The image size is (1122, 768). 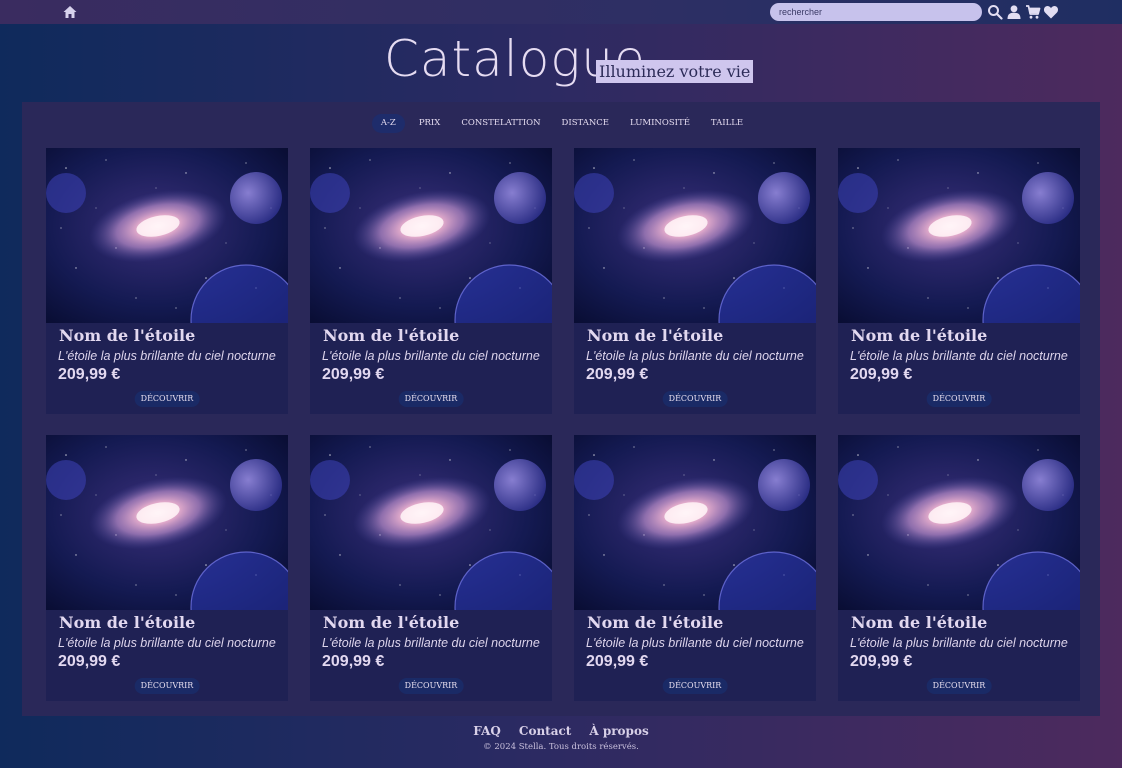 I want to click on heart-icon, so click(x=1051, y=12).